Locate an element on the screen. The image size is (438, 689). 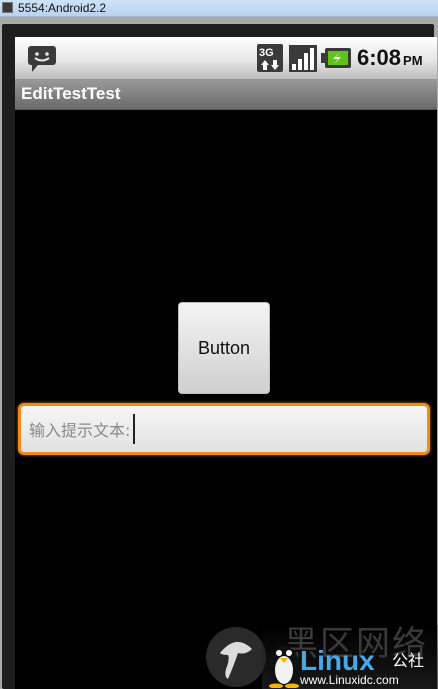
text-cursor is located at coordinates (134, 429).